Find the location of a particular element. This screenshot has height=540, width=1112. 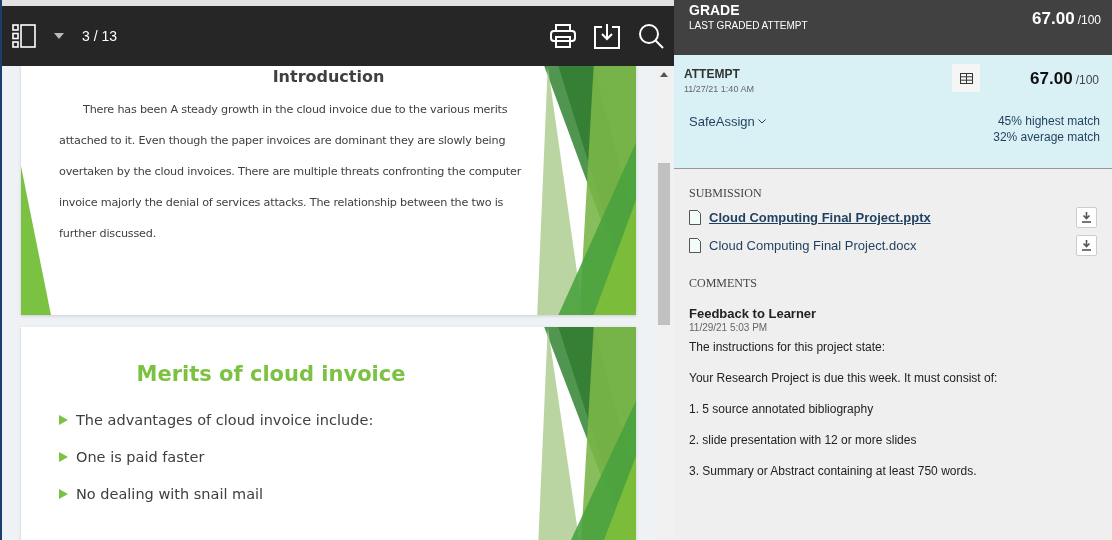

scroll-up-icon is located at coordinates (664, 74).